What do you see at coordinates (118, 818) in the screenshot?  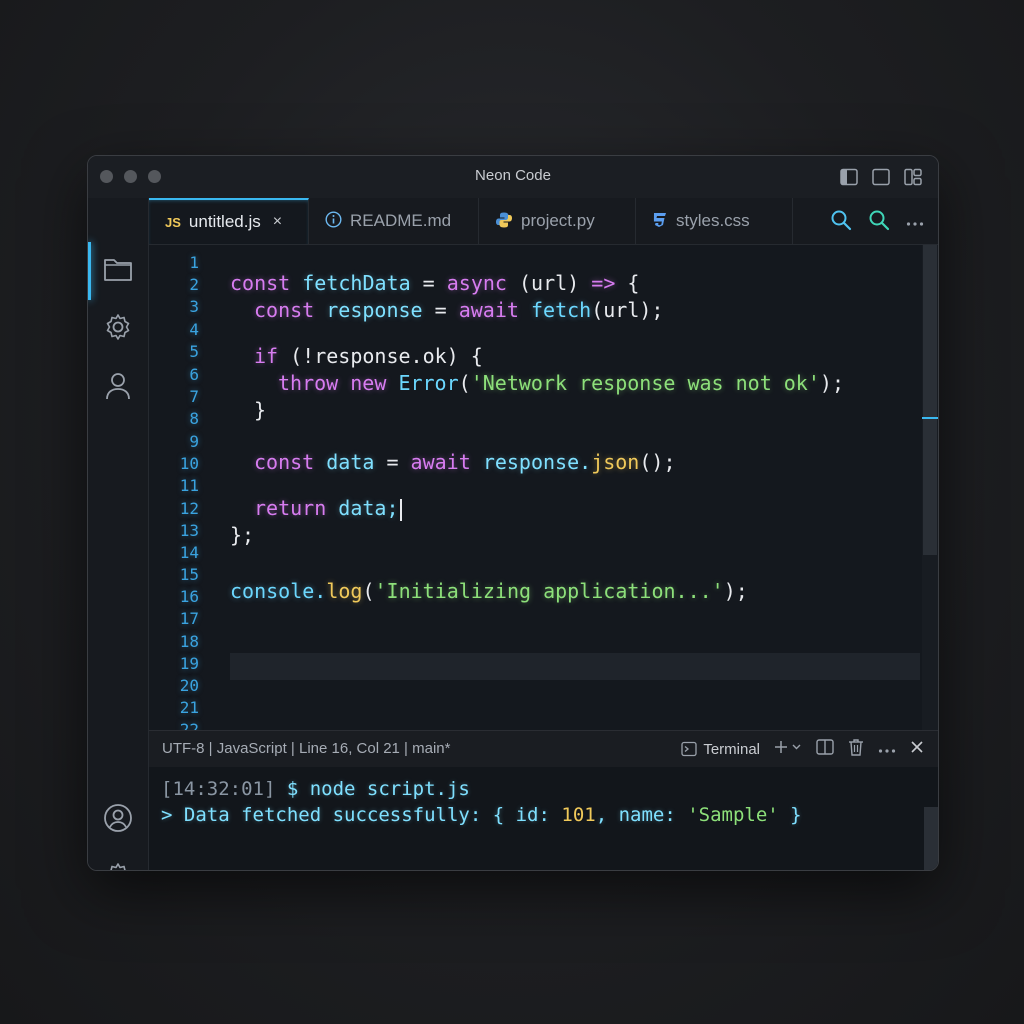 I see `accounts-icon` at bounding box center [118, 818].